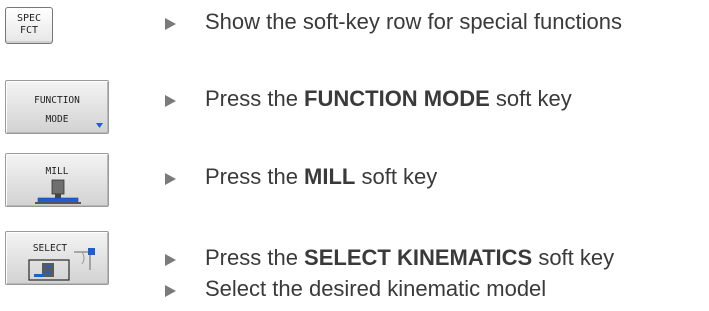 This screenshot has height=311, width=709. I want to click on mill-key-label: MILL, so click(57, 171).